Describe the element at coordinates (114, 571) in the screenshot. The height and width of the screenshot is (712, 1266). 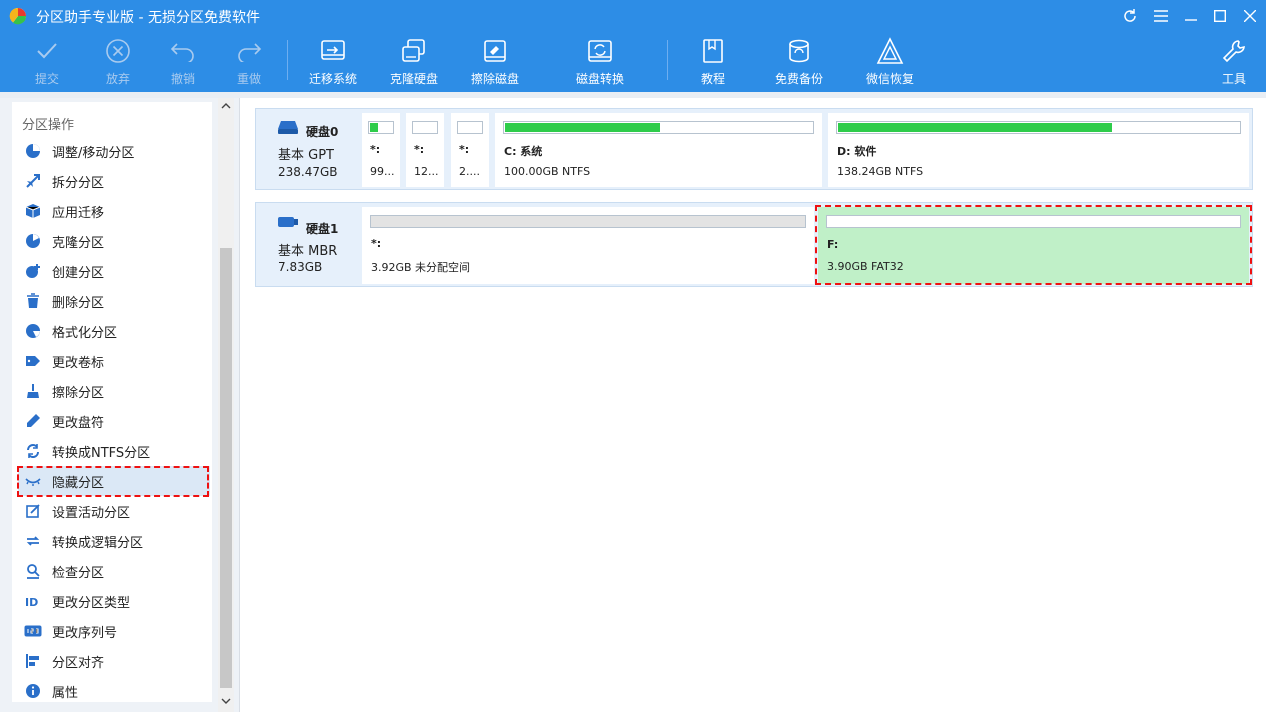
I see `sidebar-item-check-partition: 检查分区` at that location.